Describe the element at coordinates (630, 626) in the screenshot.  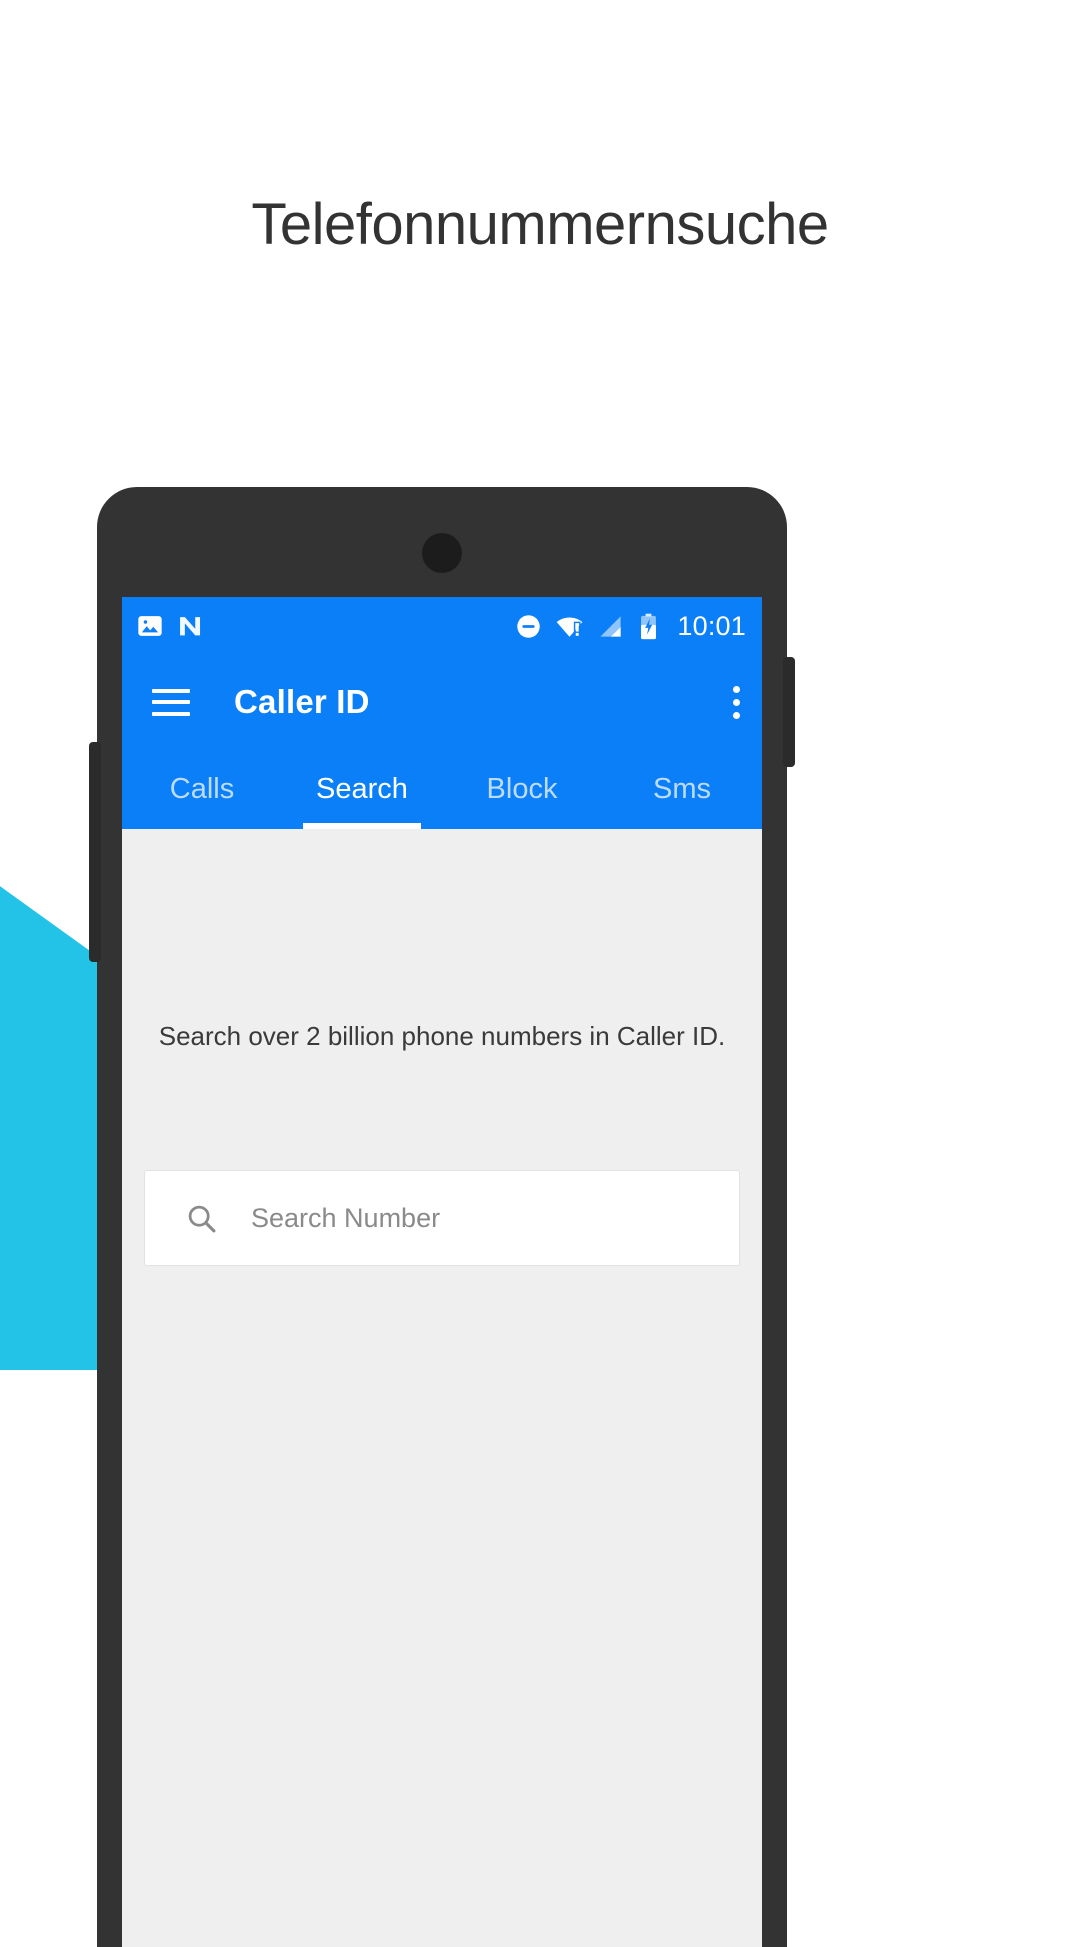
I see `status-bar-right-icons: 10:01` at that location.